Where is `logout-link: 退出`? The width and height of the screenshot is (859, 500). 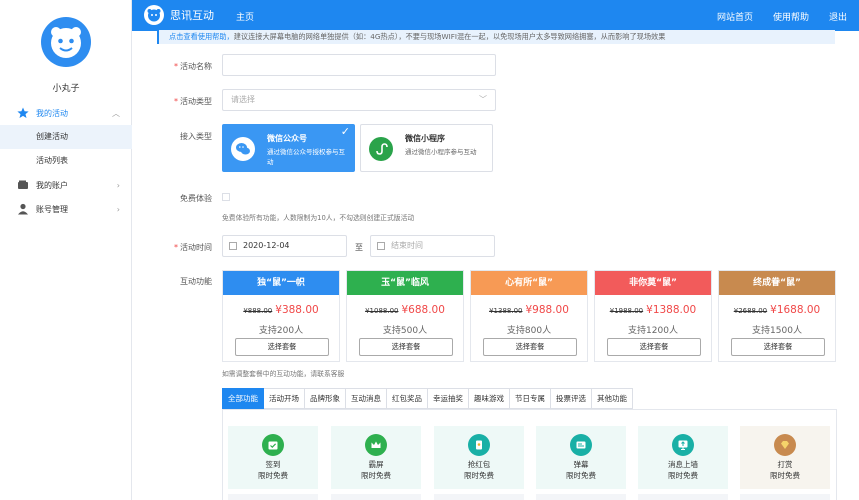
logout-link: 退出 is located at coordinates (838, 16).